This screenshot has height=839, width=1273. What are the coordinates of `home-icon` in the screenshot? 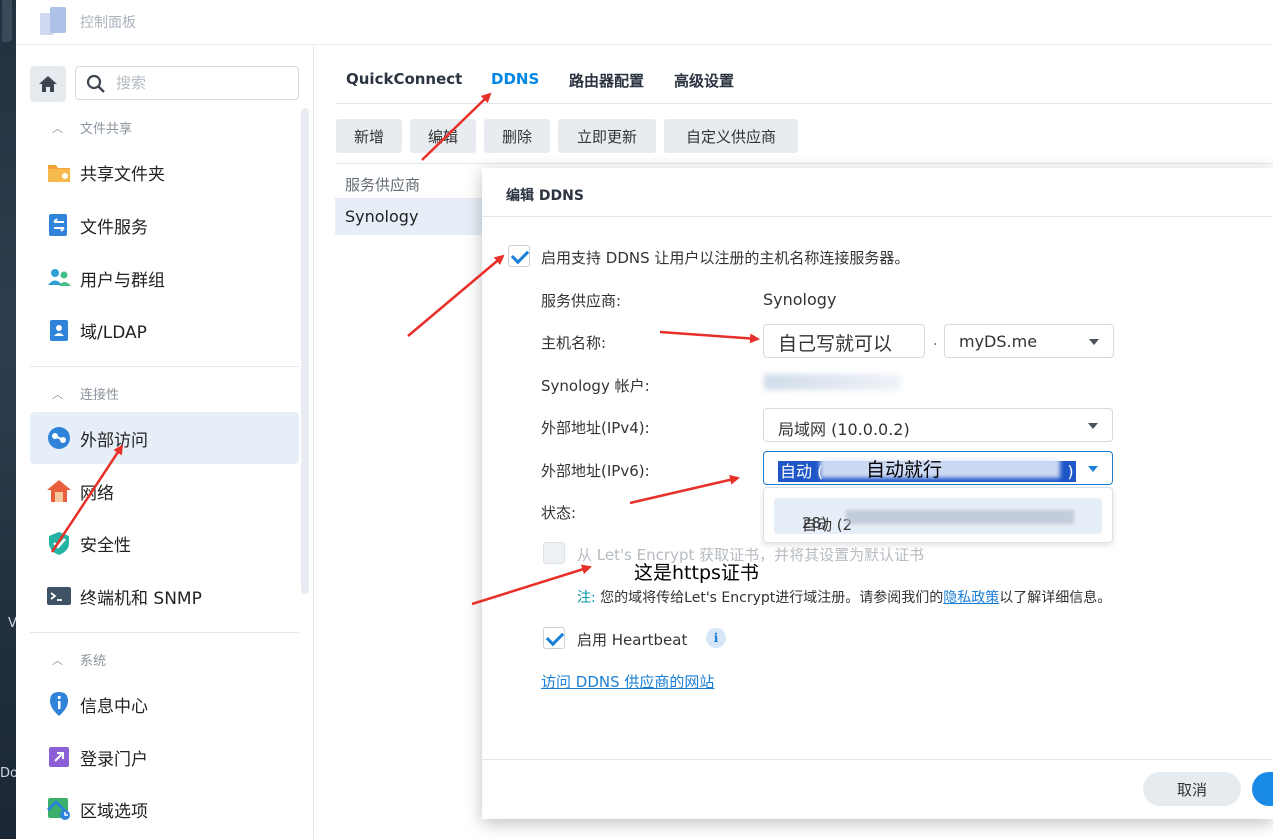 It's located at (48, 84).